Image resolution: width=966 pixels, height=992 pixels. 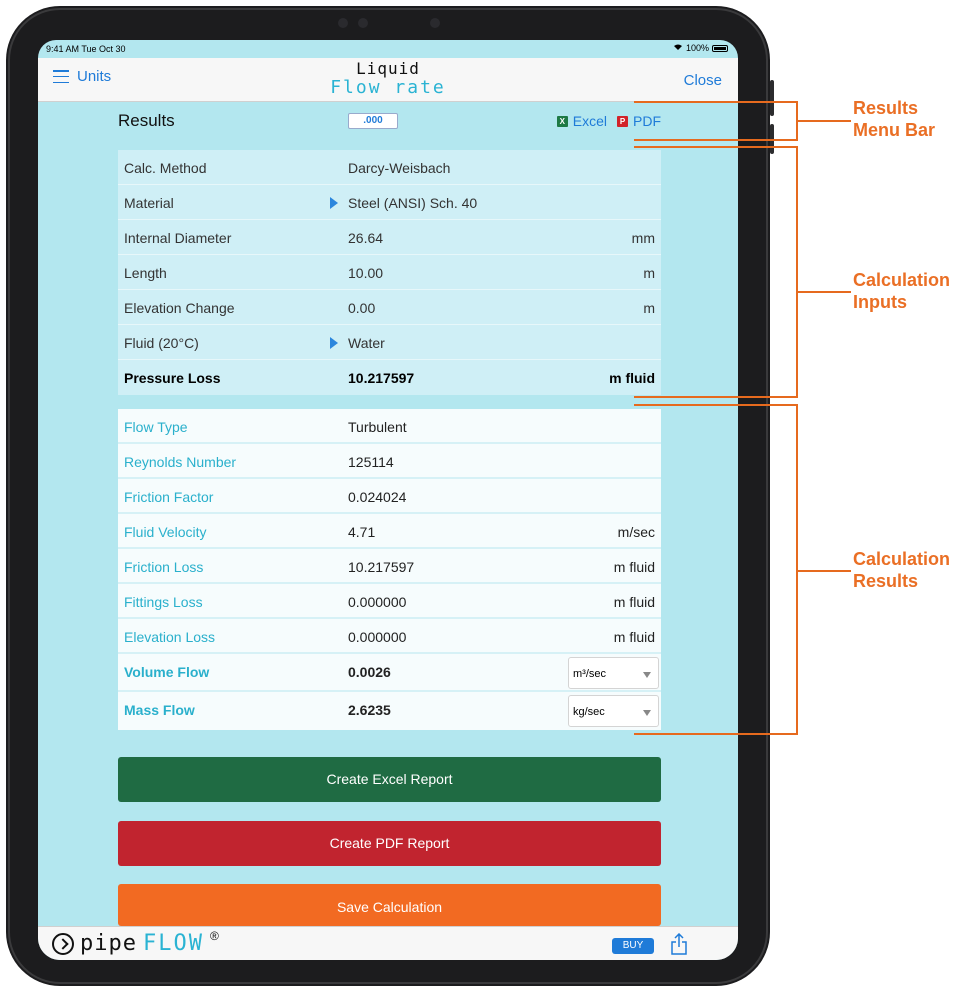 What do you see at coordinates (173, 943) in the screenshot?
I see `logo-text-flow: FLOW` at bounding box center [173, 943].